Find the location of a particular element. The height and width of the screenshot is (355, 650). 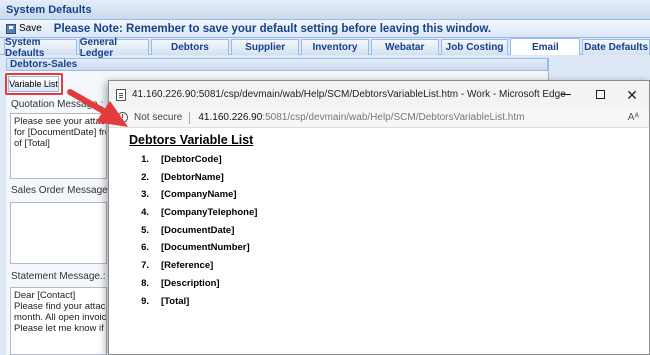

tab-job-costing: Job Costing is located at coordinates (474, 47).